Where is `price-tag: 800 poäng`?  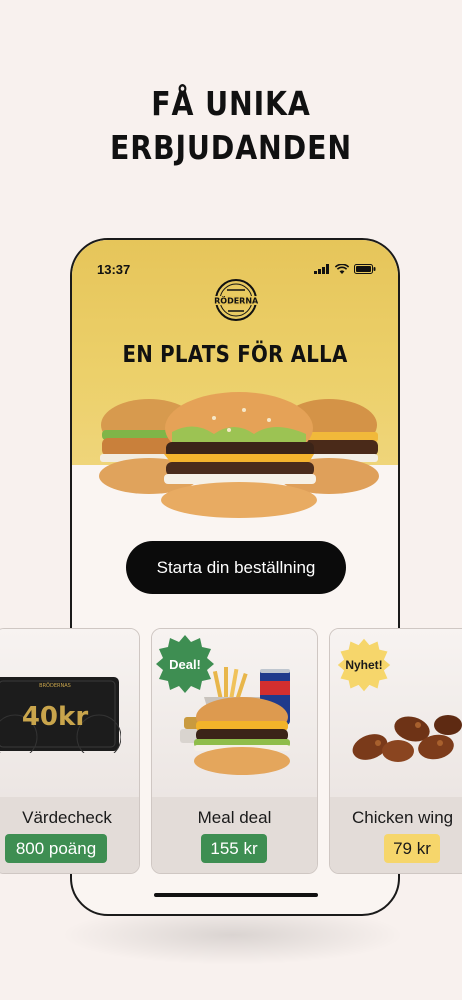
price-tag: 800 poäng is located at coordinates (56, 848).